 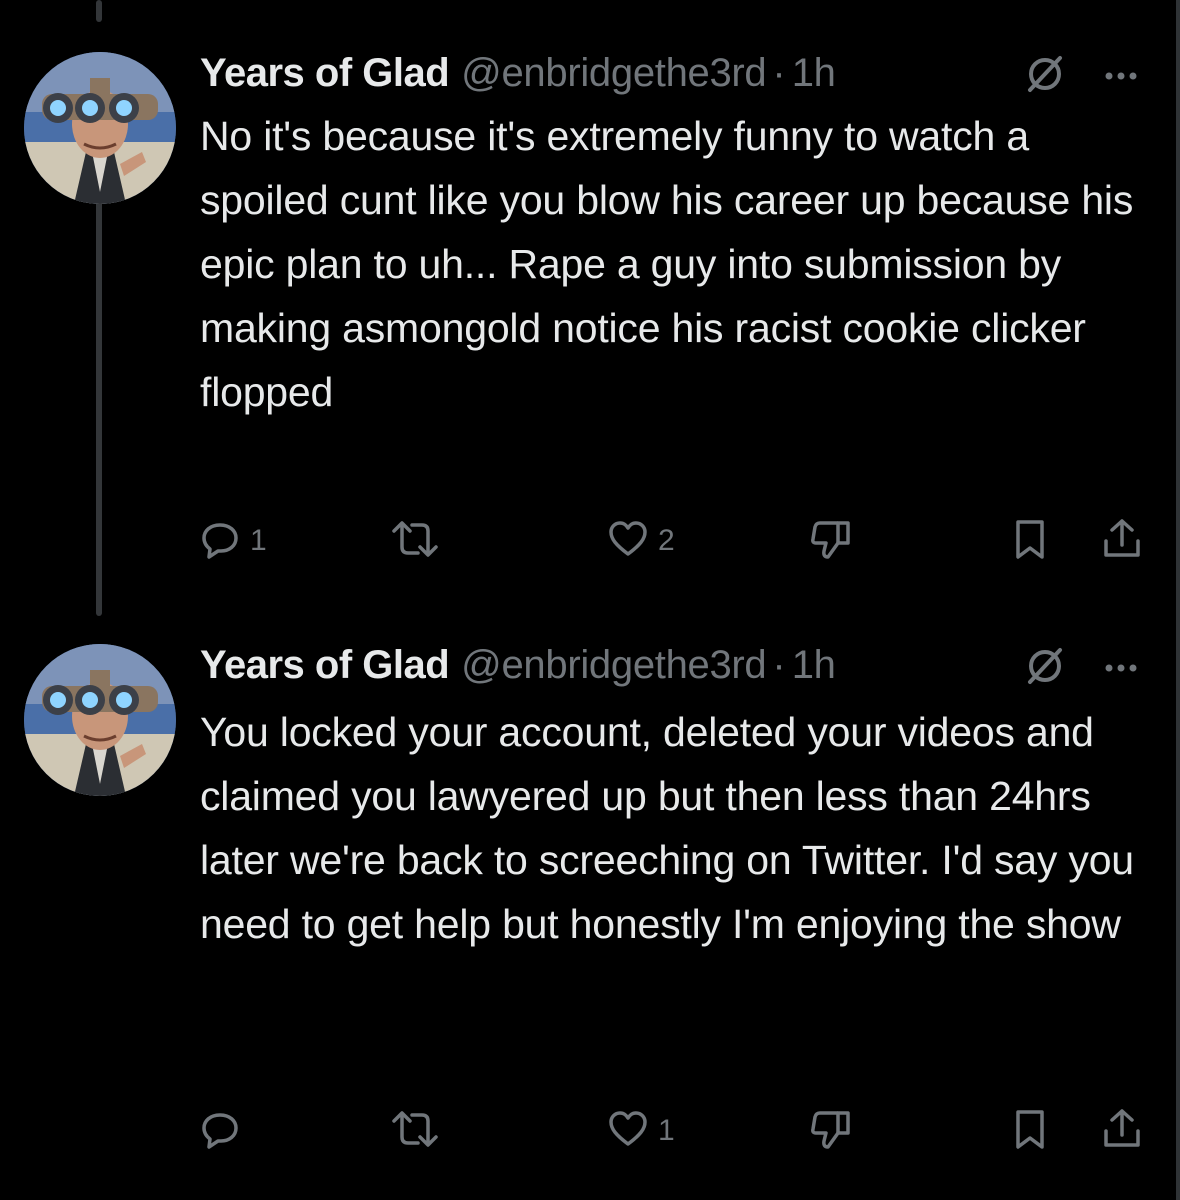 I want to click on reply-button: 1, so click(x=232, y=541).